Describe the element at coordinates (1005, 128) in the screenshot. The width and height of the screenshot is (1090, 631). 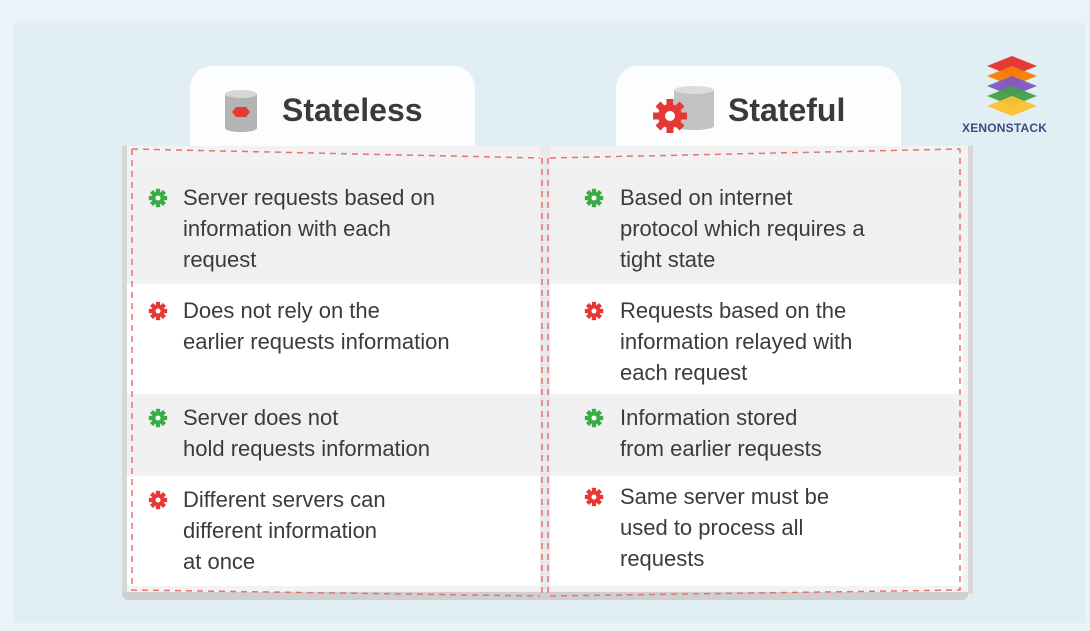
I see `xenonstack-logo-text: XENONSTACK` at that location.